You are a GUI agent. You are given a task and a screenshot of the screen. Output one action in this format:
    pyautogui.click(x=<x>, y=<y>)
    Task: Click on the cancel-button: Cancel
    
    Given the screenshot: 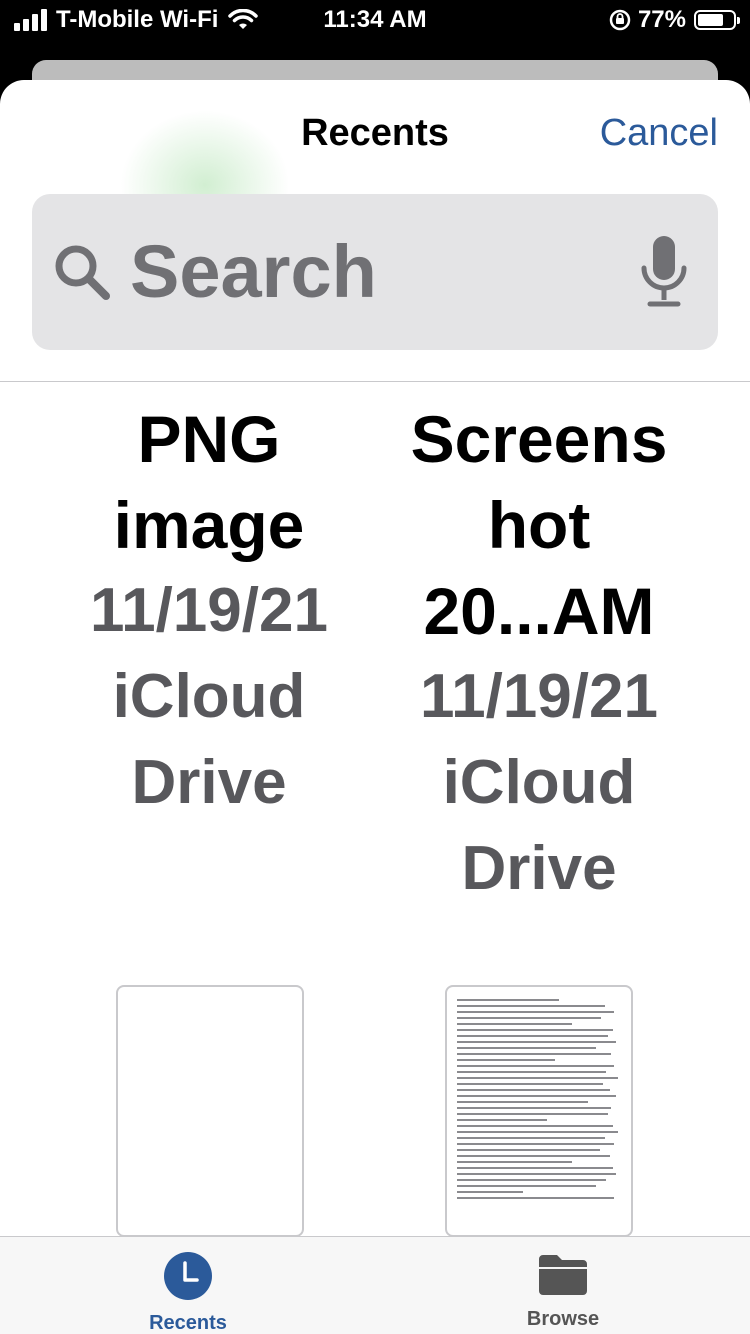 What is the action you would take?
    pyautogui.click(x=659, y=133)
    